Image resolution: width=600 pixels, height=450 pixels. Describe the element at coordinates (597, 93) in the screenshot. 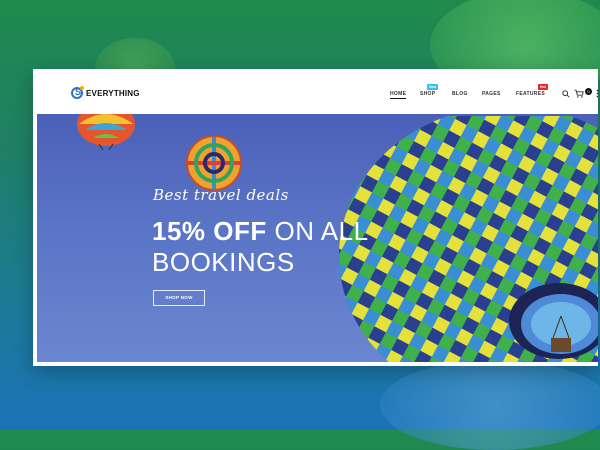

I see `menu-dots-icon` at that location.